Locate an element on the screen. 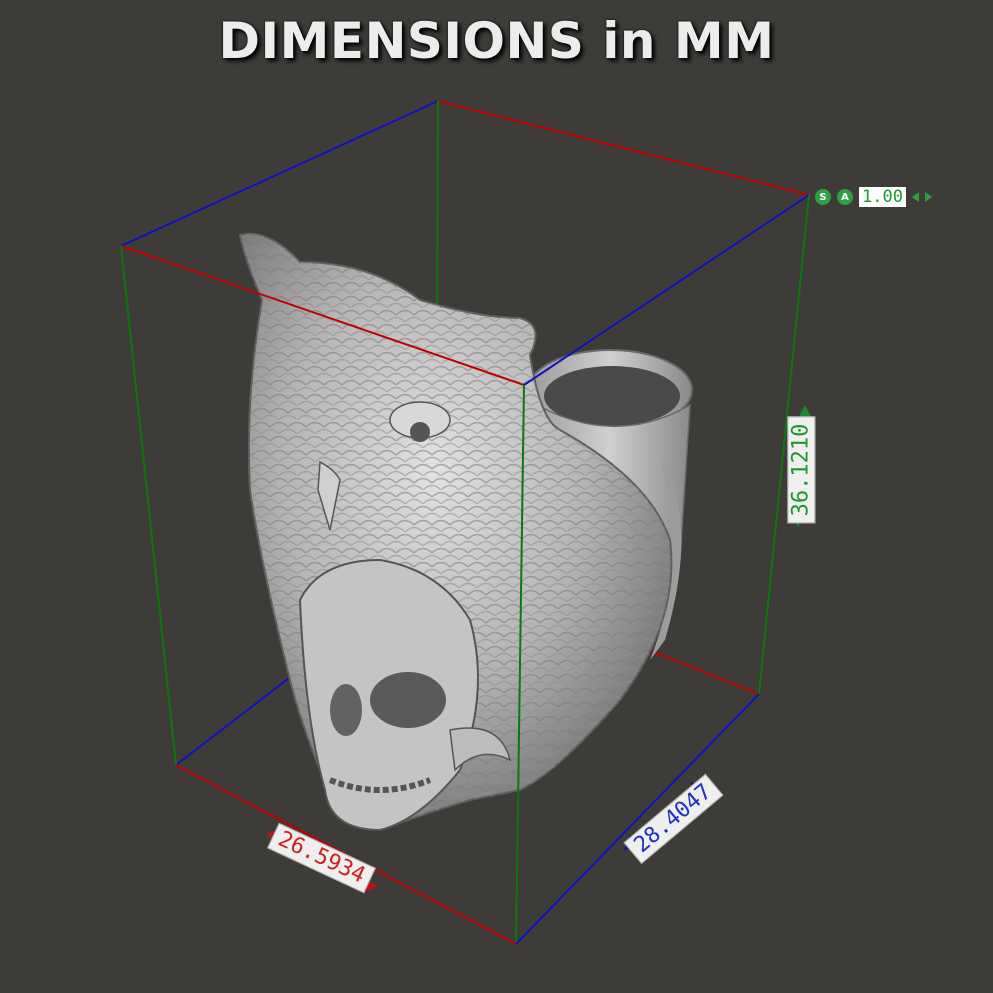  height-dimension-label: 36.1210 is located at coordinates (801, 470).